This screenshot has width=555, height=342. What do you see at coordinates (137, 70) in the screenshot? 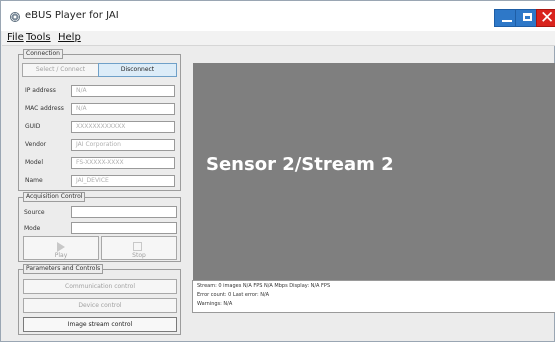
I see `disconnect-button: Disconnect` at bounding box center [137, 70].